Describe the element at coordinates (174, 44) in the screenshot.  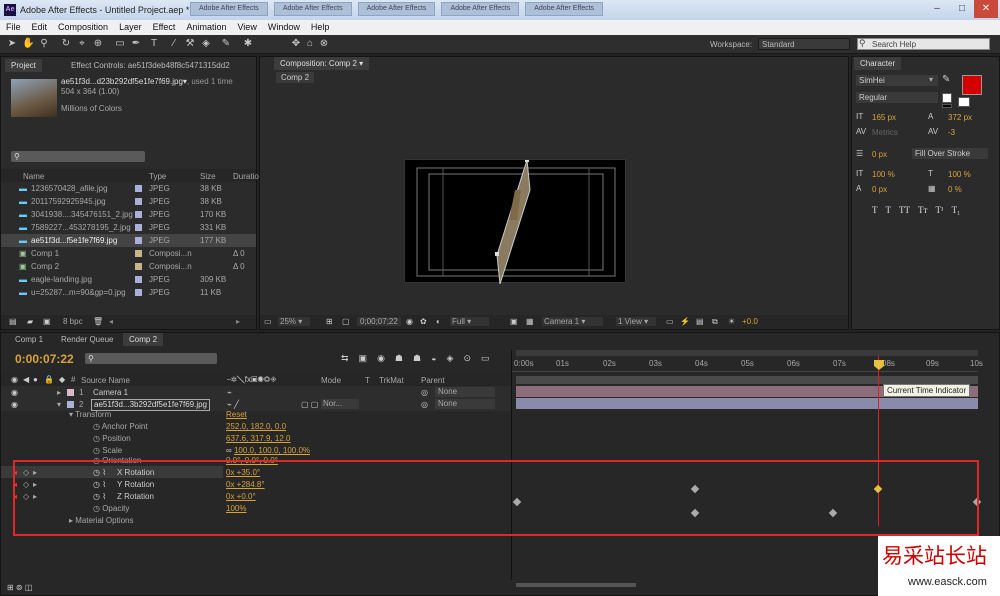
I see `brush-tool-icon: ⁄` at that location.